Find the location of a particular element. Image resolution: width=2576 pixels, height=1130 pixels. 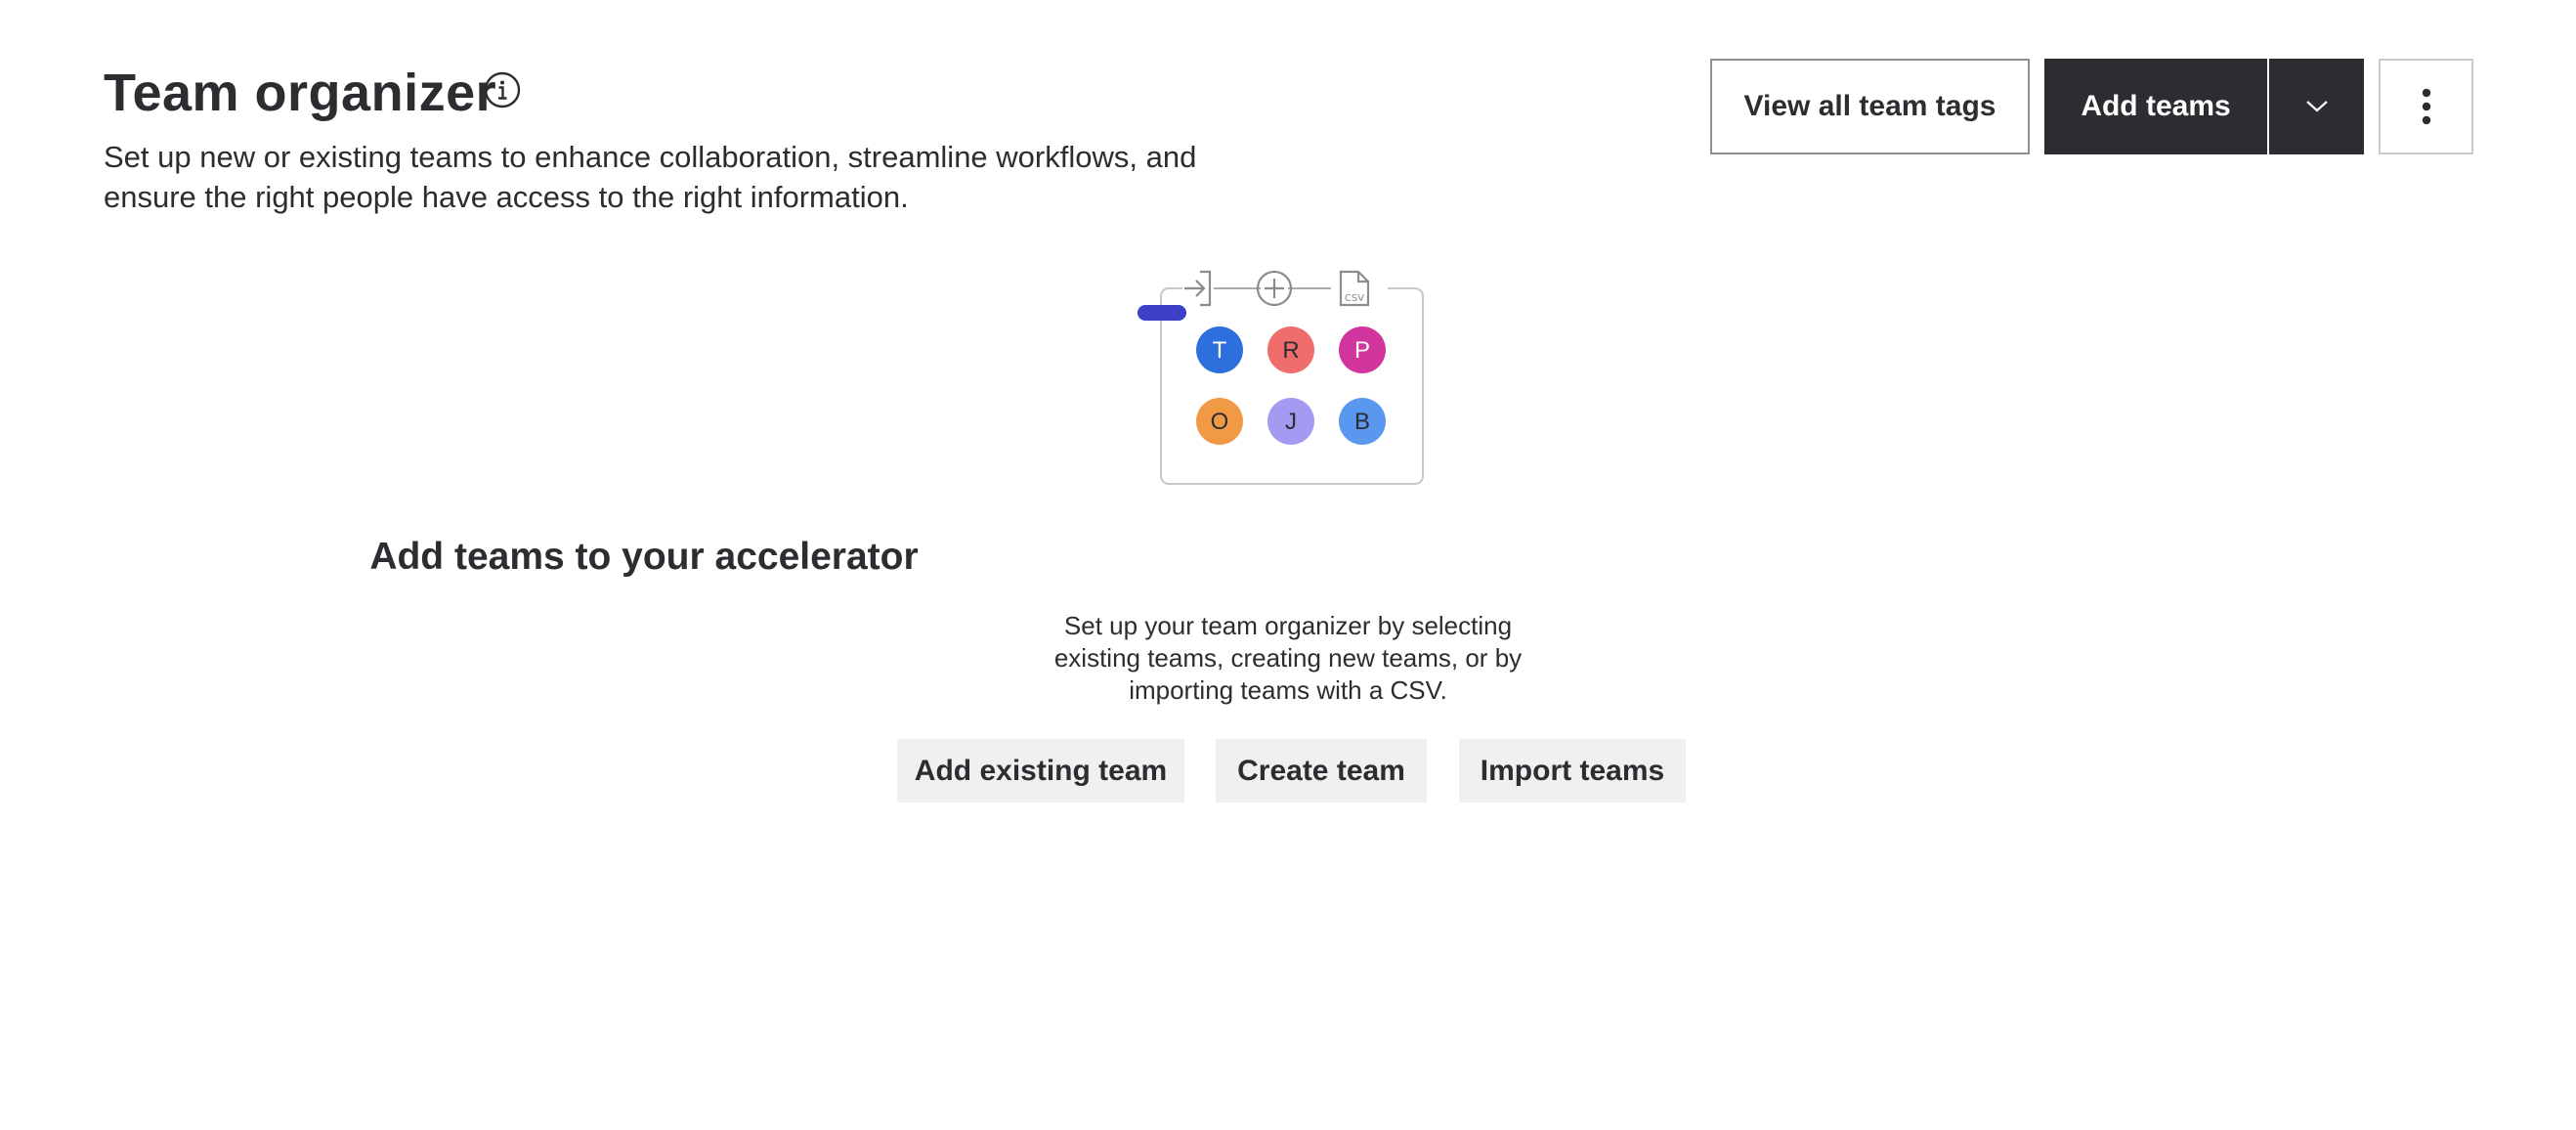

more-options-button is located at coordinates (2426, 106).